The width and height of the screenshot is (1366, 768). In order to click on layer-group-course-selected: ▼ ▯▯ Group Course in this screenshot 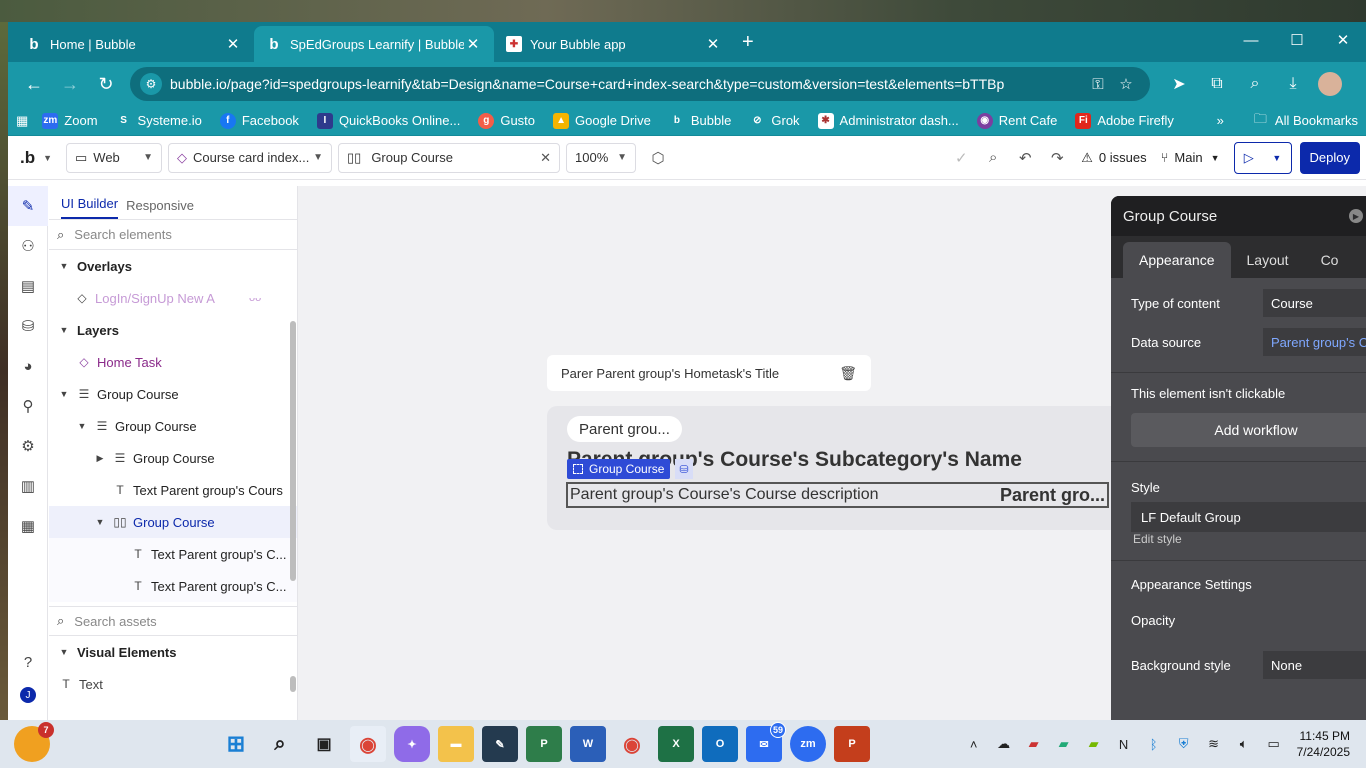, I will do `click(173, 522)`.